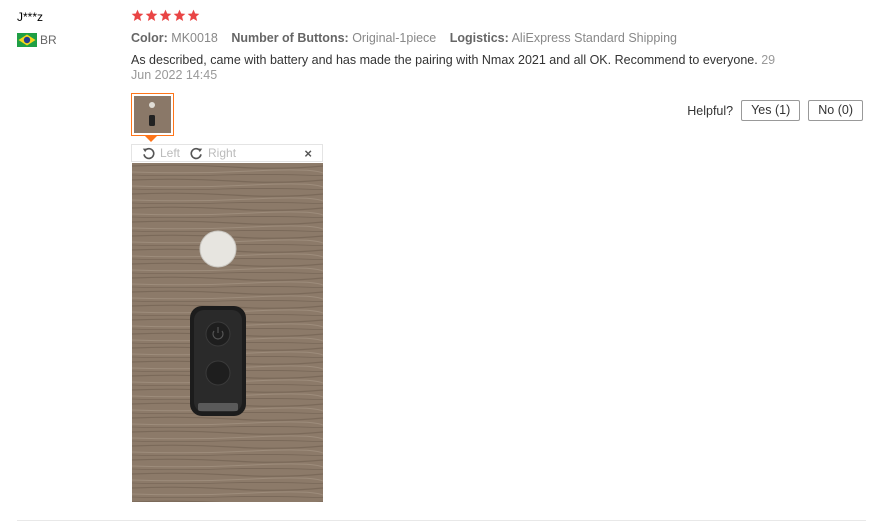 This screenshot has width=883, height=530. Describe the element at coordinates (149, 38) in the screenshot. I see `color-label: Color:` at that location.